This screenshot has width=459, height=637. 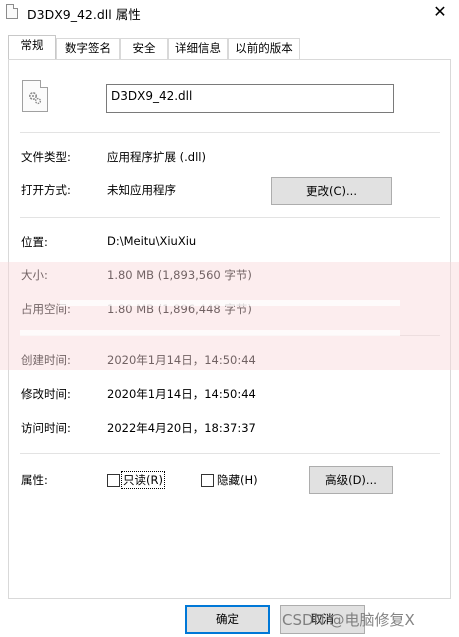 What do you see at coordinates (237, 480) in the screenshot?
I see `hidden-checkbox-label: 隐藏(H)` at bounding box center [237, 480].